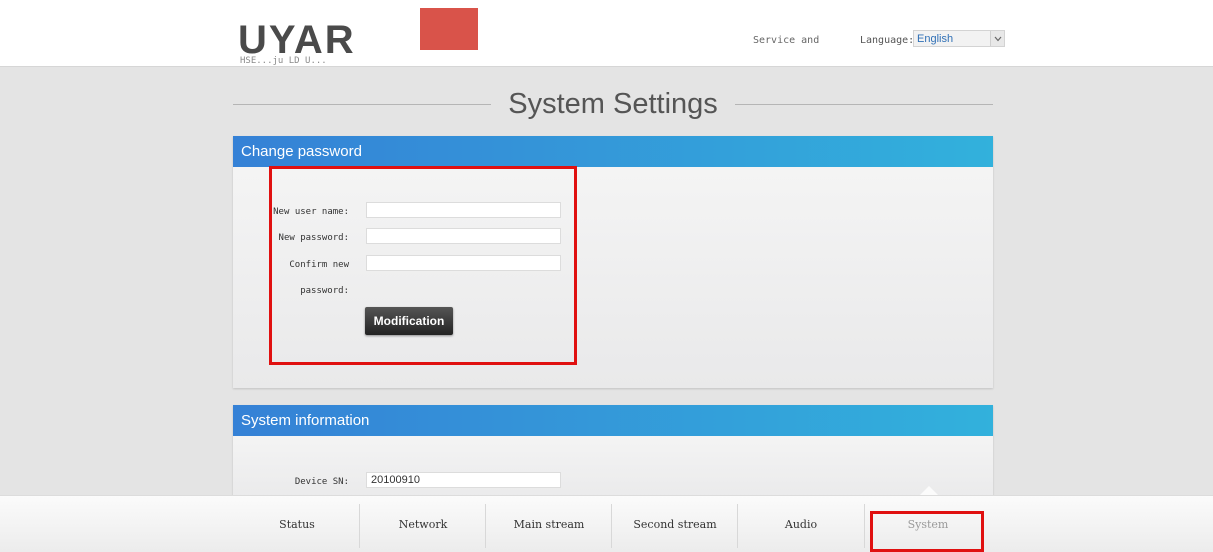  I want to click on page-title-text: System Settings, so click(613, 104).